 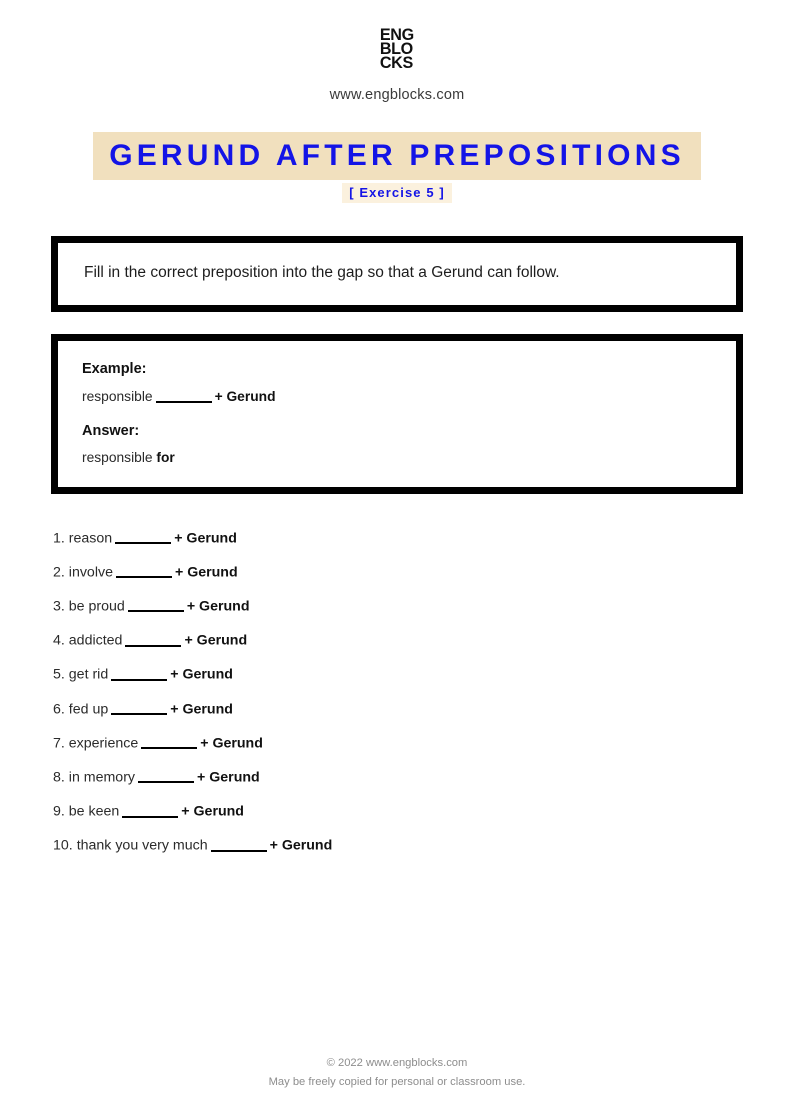 I want to click on exercise-item-10: 10. thank you very much + Gerund, so click(x=423, y=844).